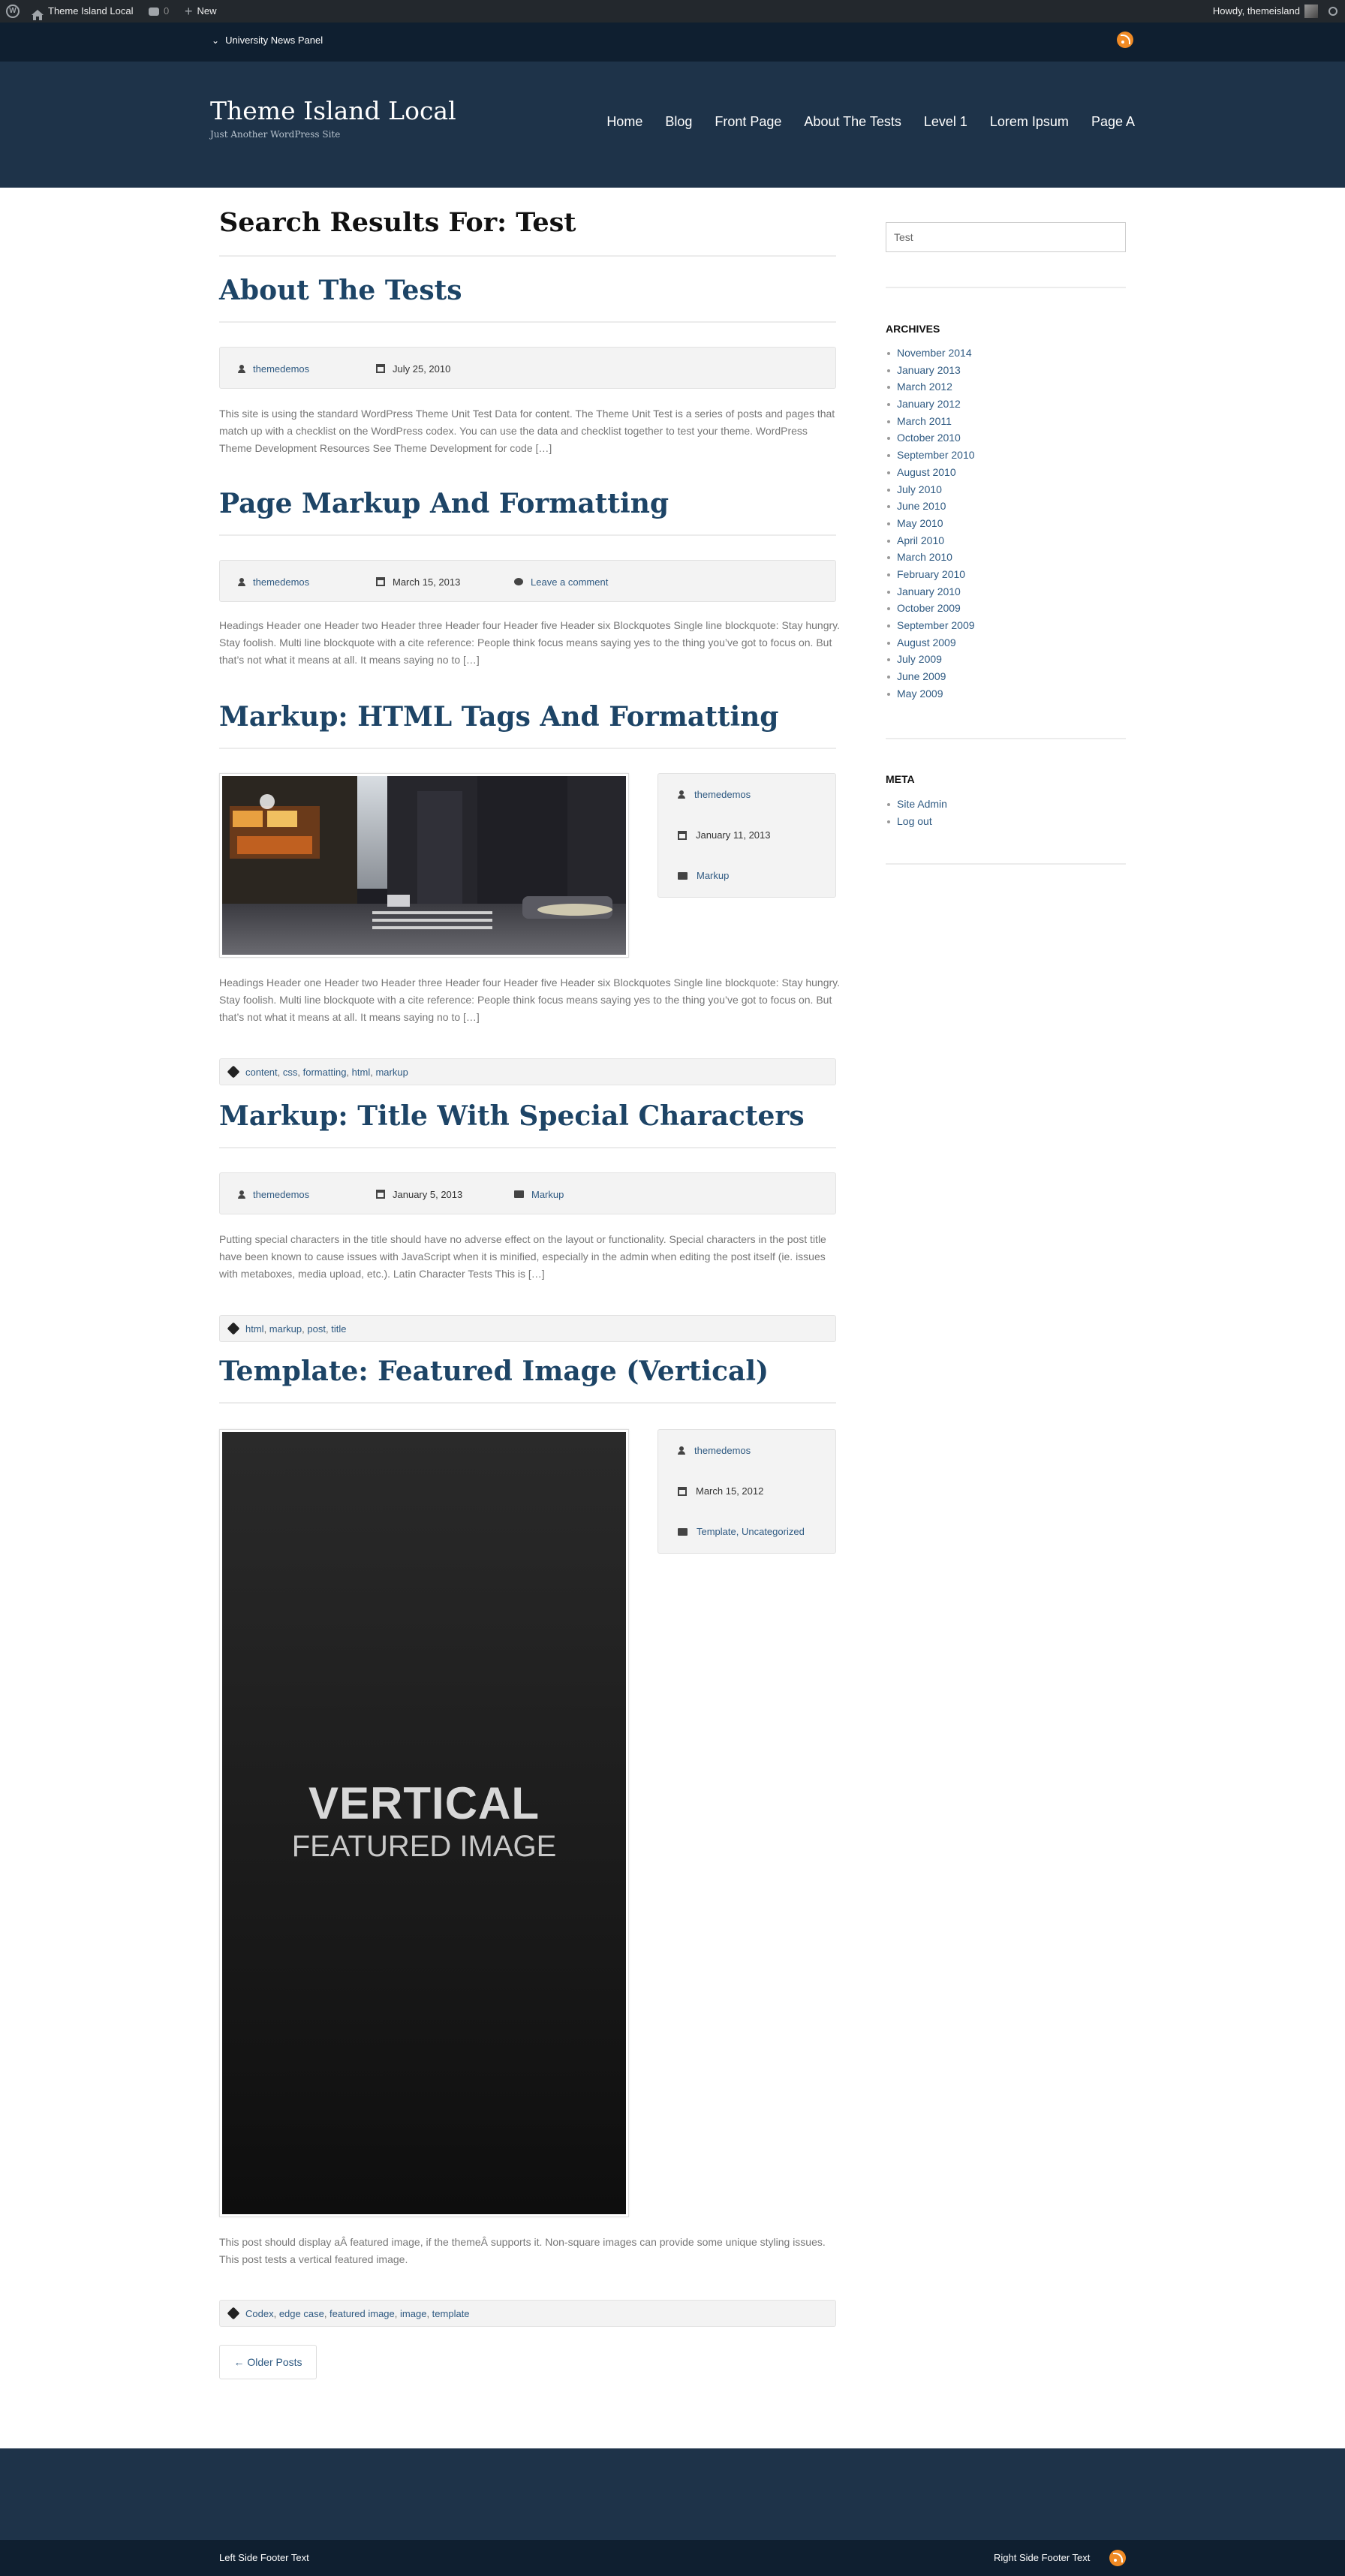 The height and width of the screenshot is (2576, 1345). I want to click on featured-image-street, so click(424, 865).